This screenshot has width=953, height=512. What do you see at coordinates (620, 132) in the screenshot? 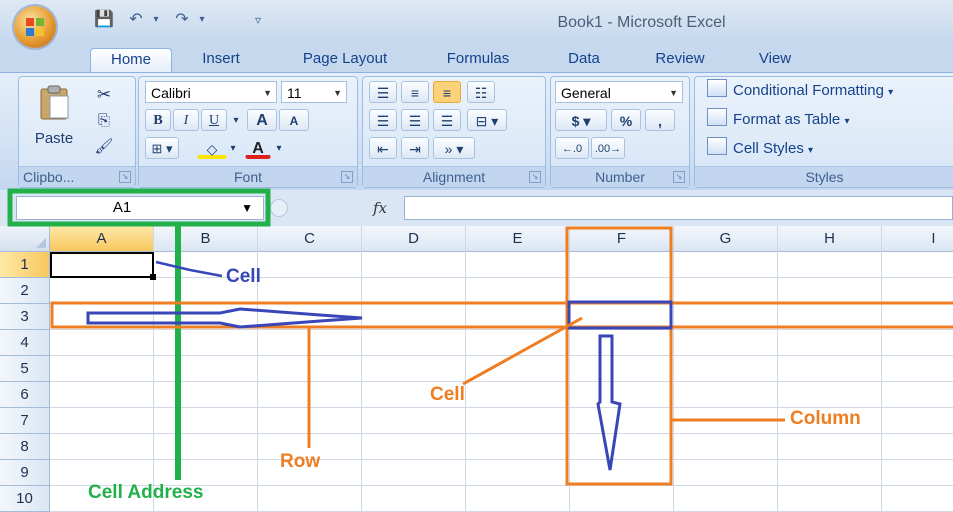
I see `number-group: General ▼ $ ▾ % , ←.0 .00→ Number ↘` at bounding box center [620, 132].